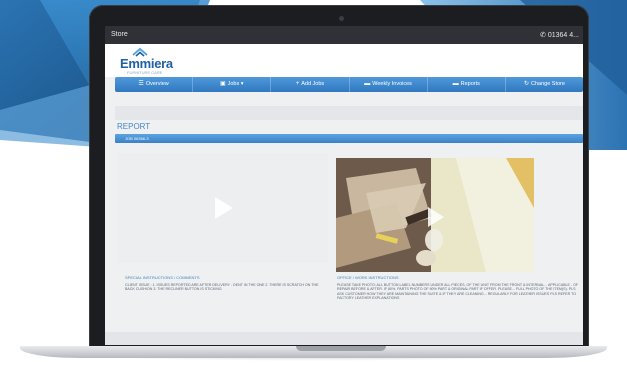  I want to click on laptop-notch, so click(341, 348).